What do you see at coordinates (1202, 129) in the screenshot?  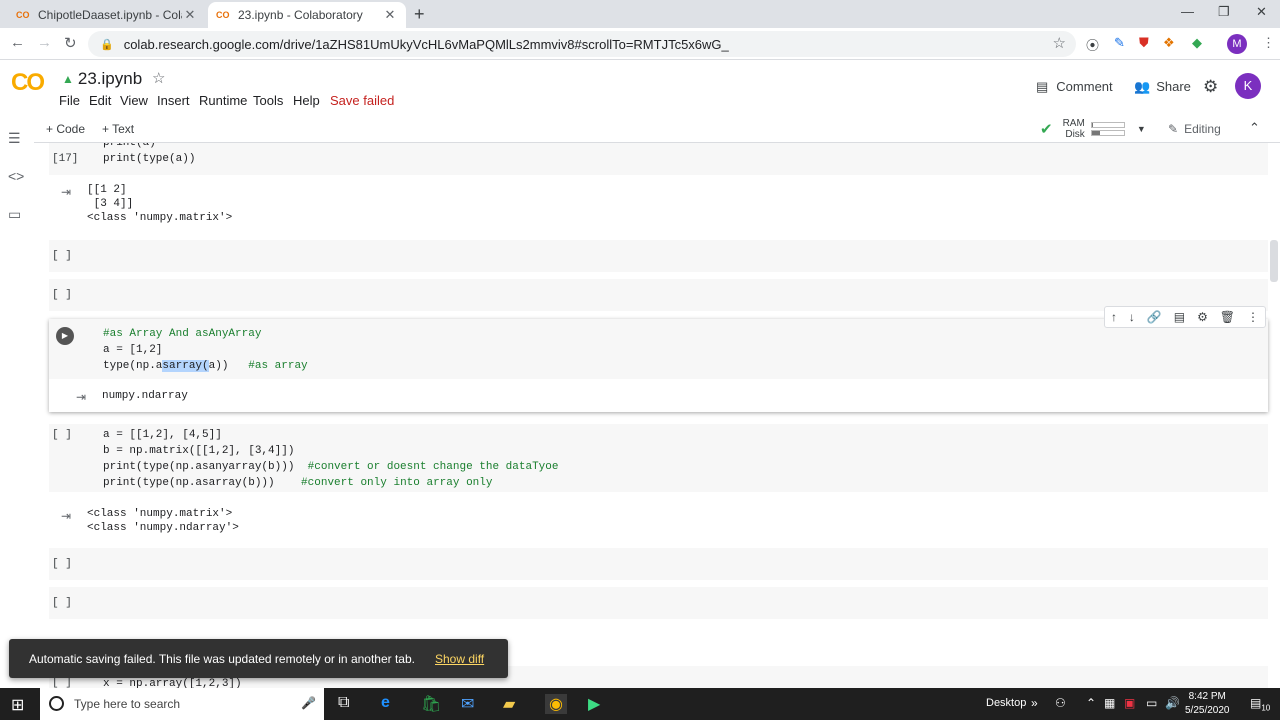 I see `editing-label: Editing` at bounding box center [1202, 129].